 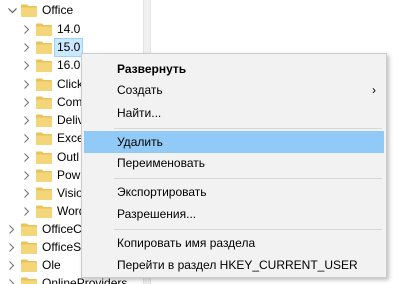 I want to click on menu-item-goto-hkcu: Перейти в раздел HKEY_CURRENT_USER, so click(x=234, y=265).